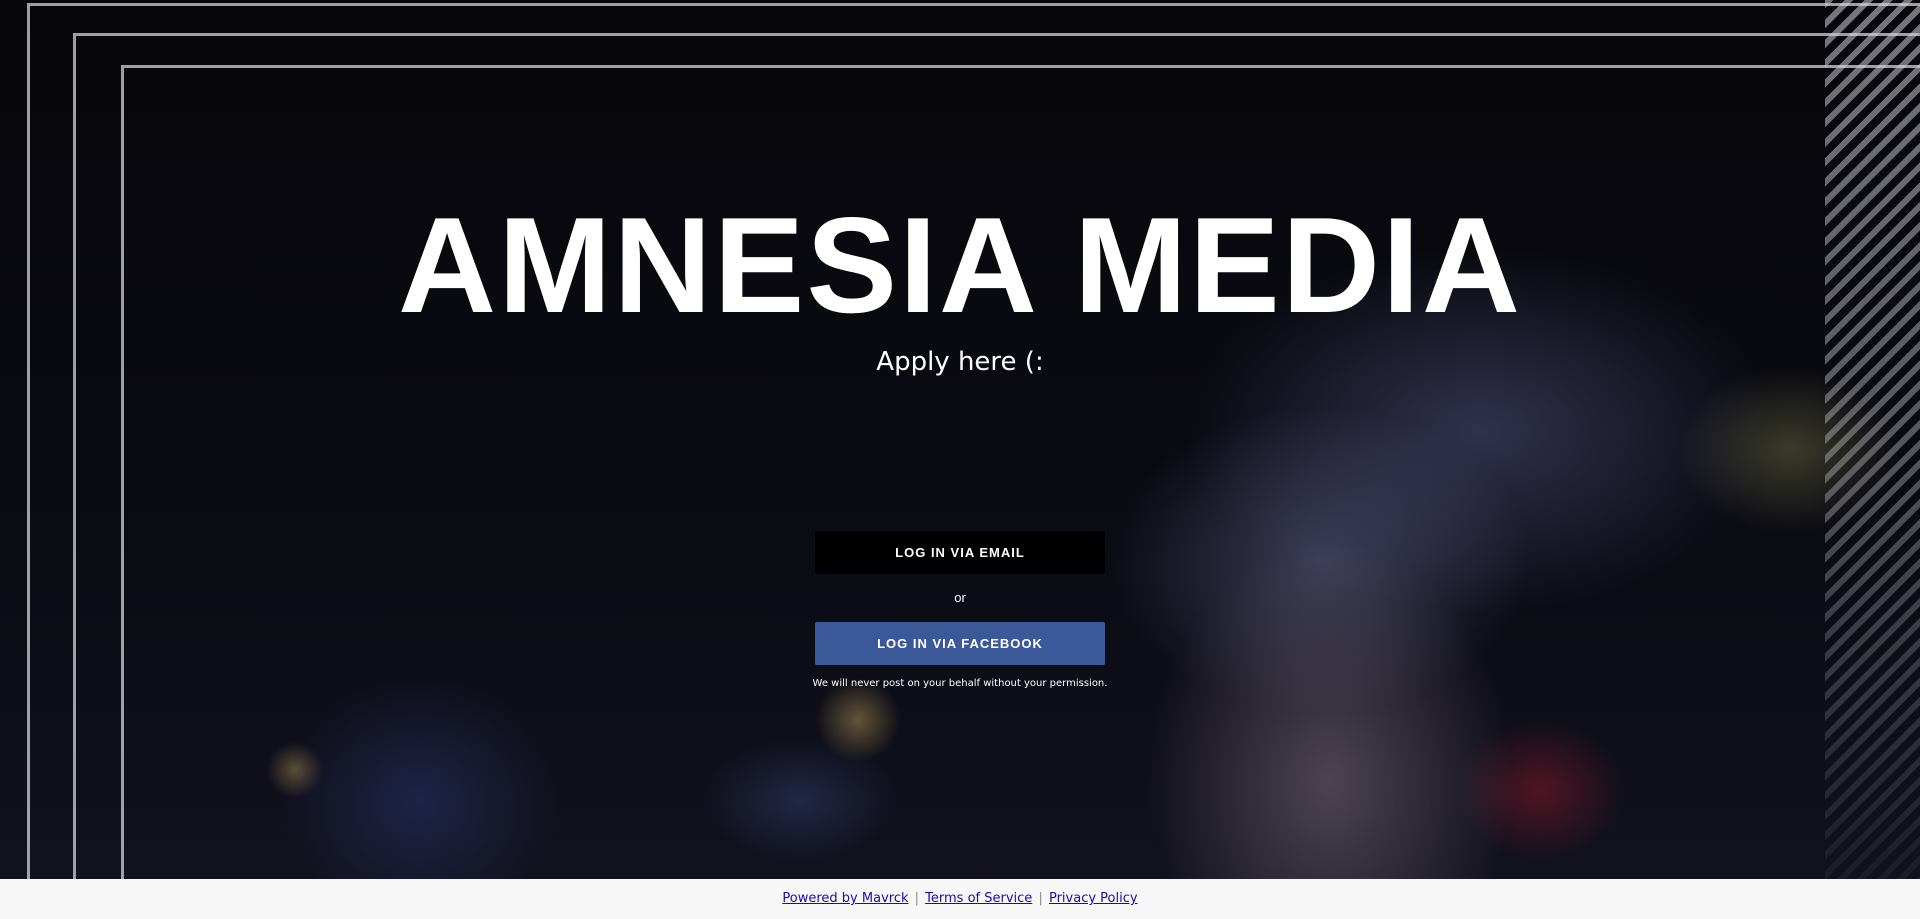  I want to click on powered-by-link: Powered by Mavrck, so click(845, 898).